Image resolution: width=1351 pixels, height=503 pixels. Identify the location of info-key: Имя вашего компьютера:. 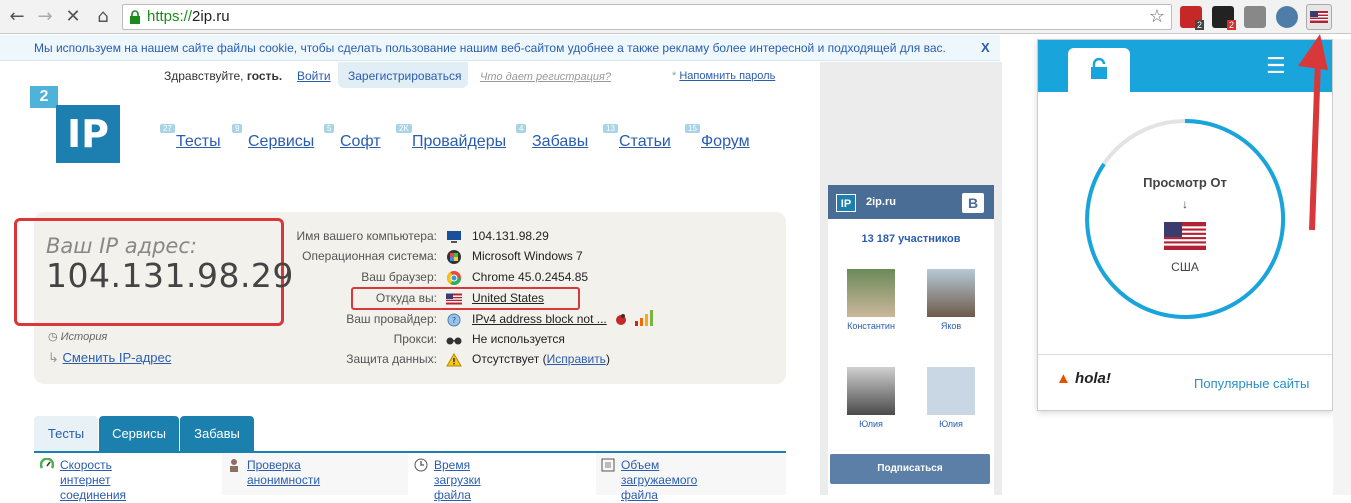
(366, 236).